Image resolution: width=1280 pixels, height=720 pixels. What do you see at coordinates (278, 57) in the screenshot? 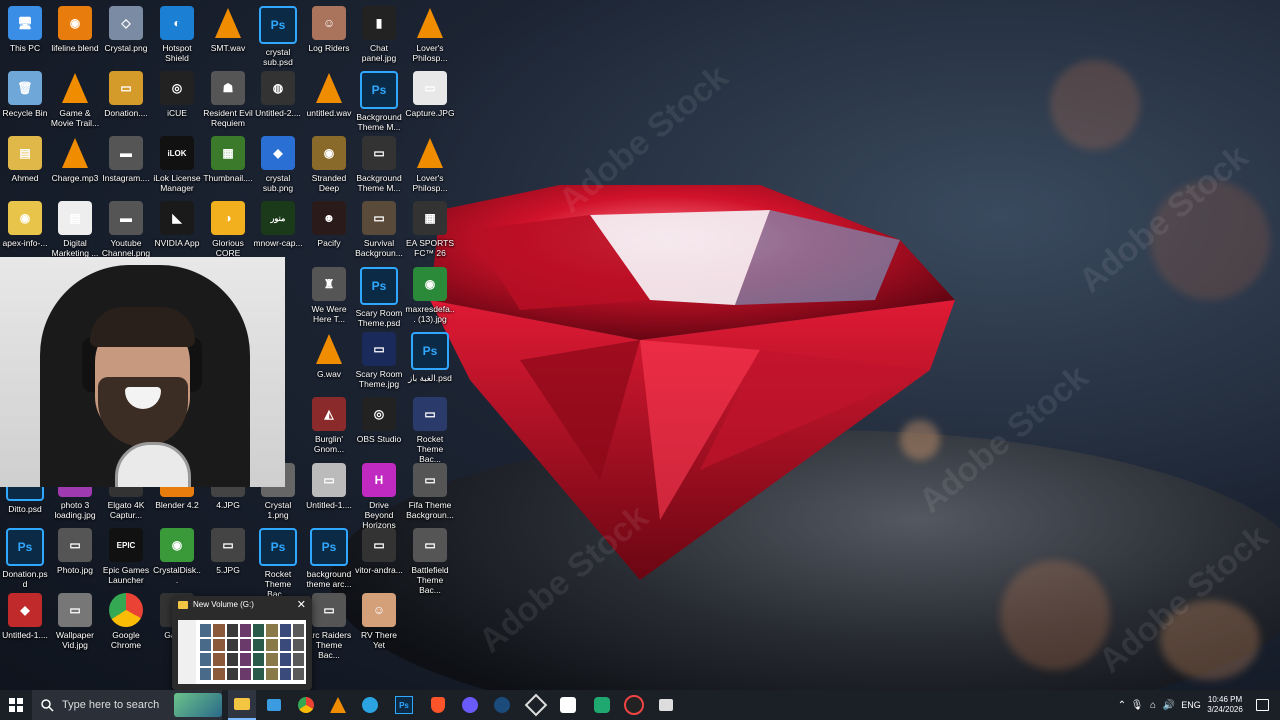
I see `desktop-icon-label: crystal sub.psd` at bounding box center [278, 57].